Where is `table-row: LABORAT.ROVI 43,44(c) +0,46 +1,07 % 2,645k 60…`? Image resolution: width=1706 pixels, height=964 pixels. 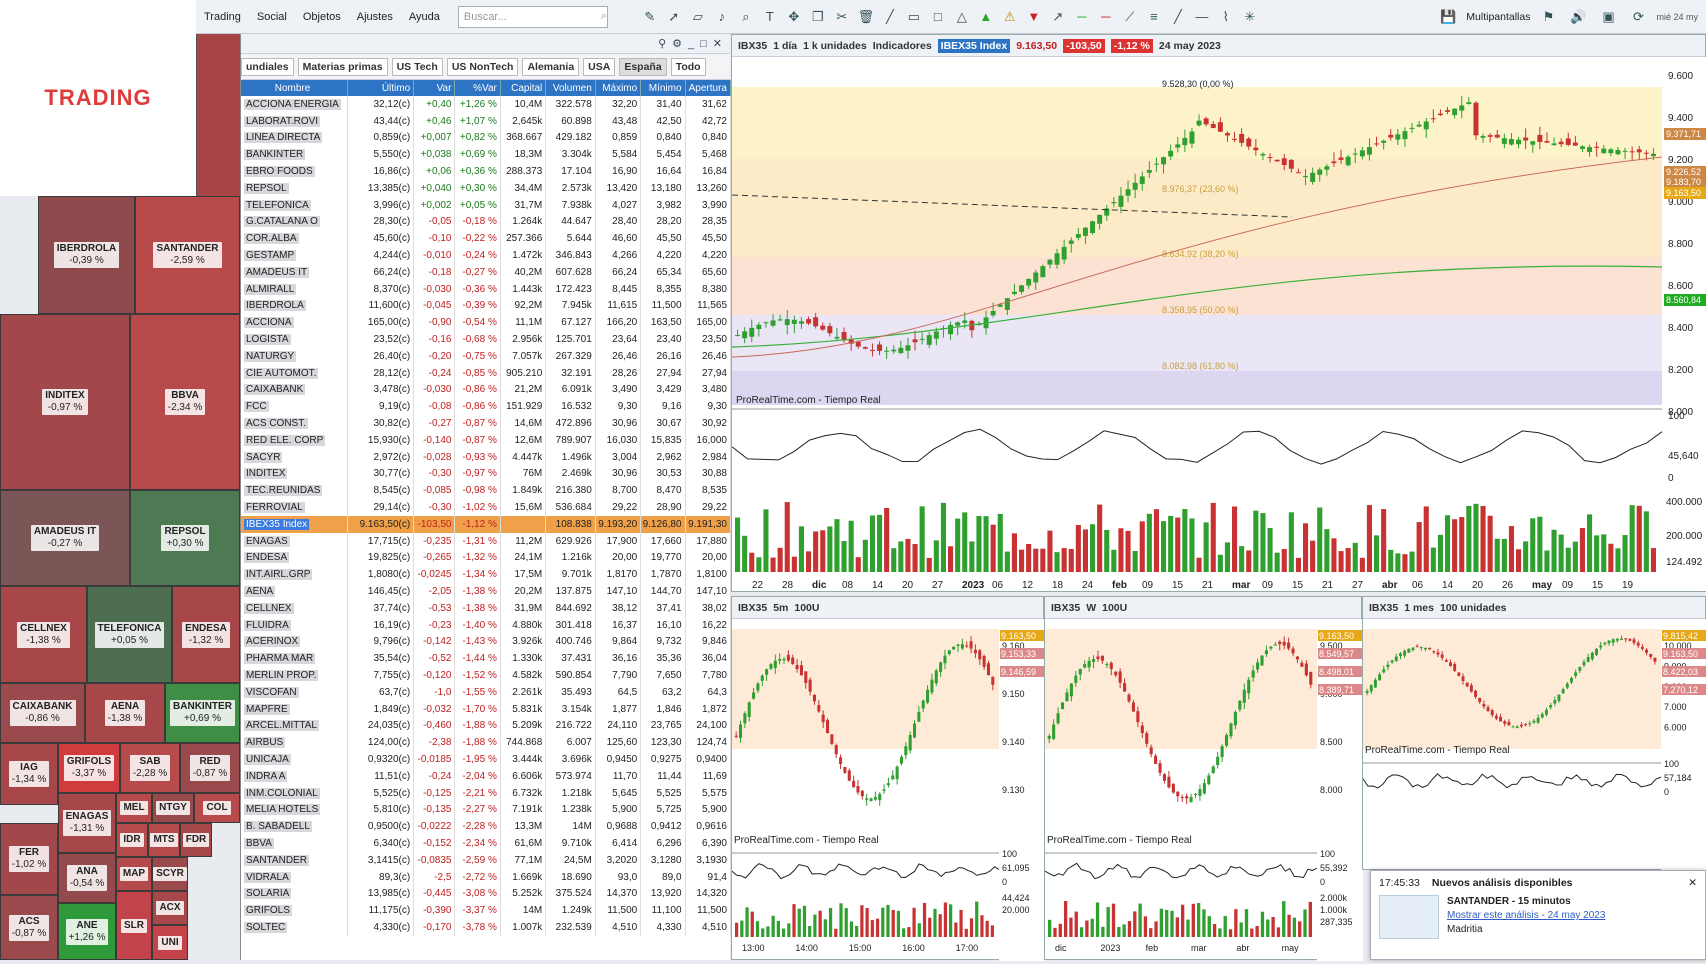
table-row: LABORAT.ROVI 43,44(c) +0,46 +1,07 % 2,645k 60… is located at coordinates (486, 121).